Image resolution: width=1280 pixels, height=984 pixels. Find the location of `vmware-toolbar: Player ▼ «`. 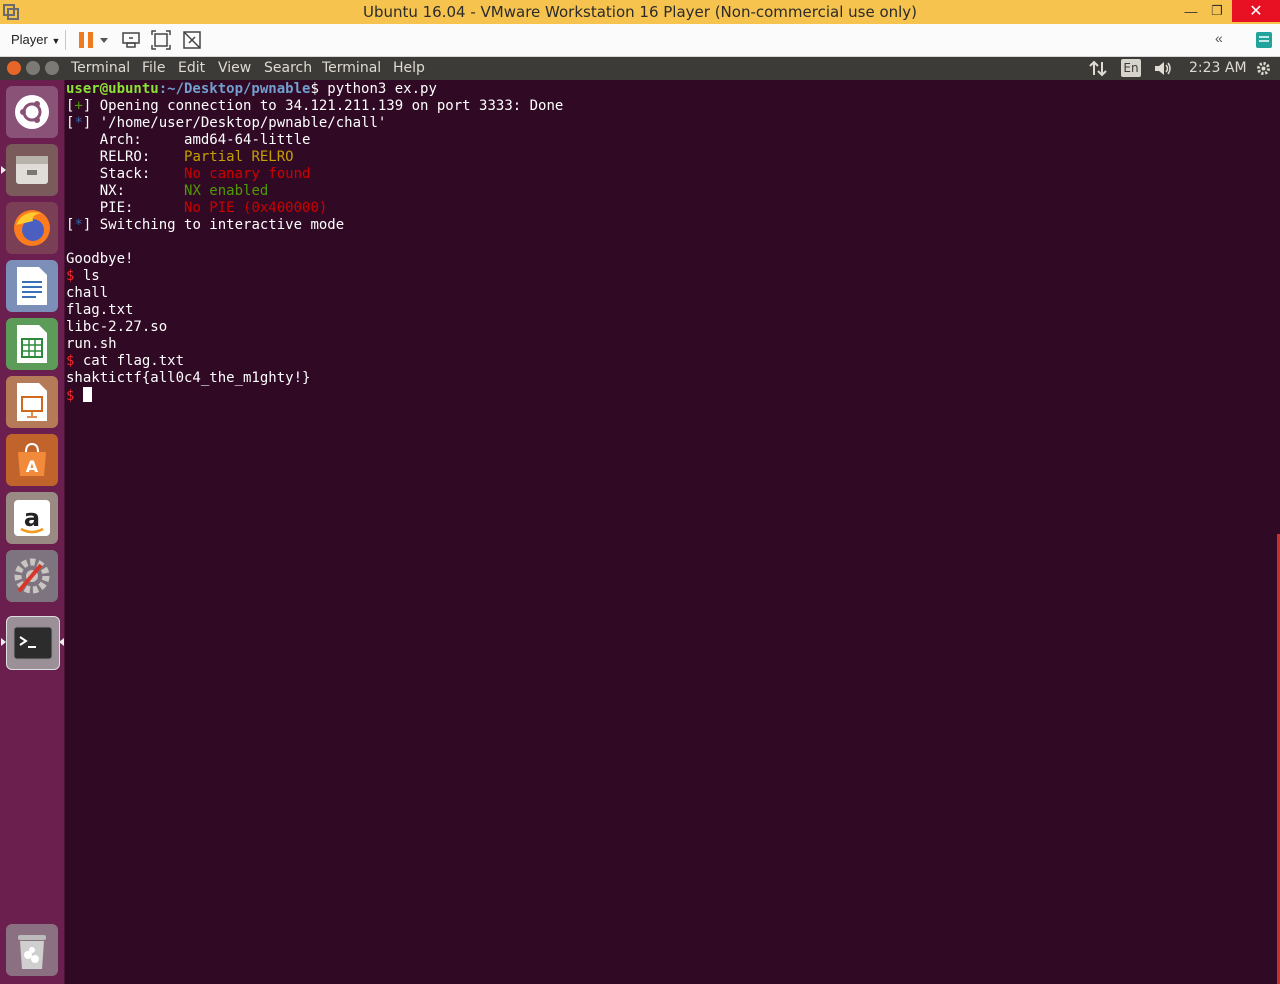

vmware-toolbar: Player ▼ « is located at coordinates (640, 40).